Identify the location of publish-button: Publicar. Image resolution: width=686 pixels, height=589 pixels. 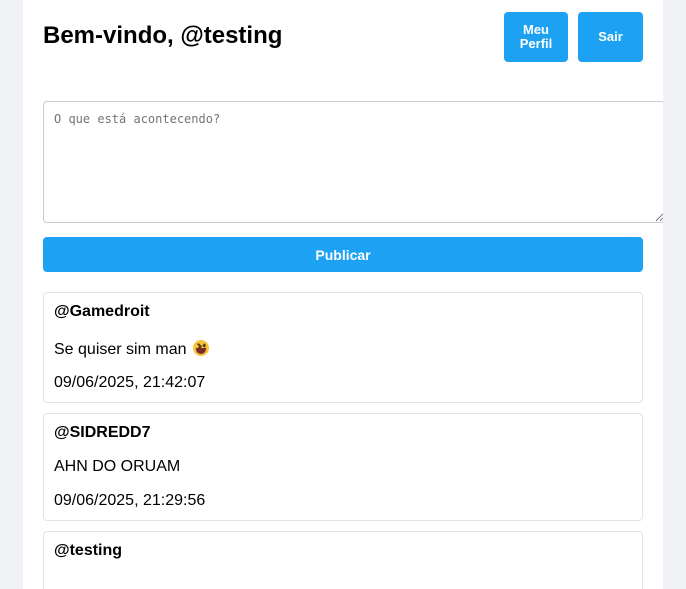
(343, 254).